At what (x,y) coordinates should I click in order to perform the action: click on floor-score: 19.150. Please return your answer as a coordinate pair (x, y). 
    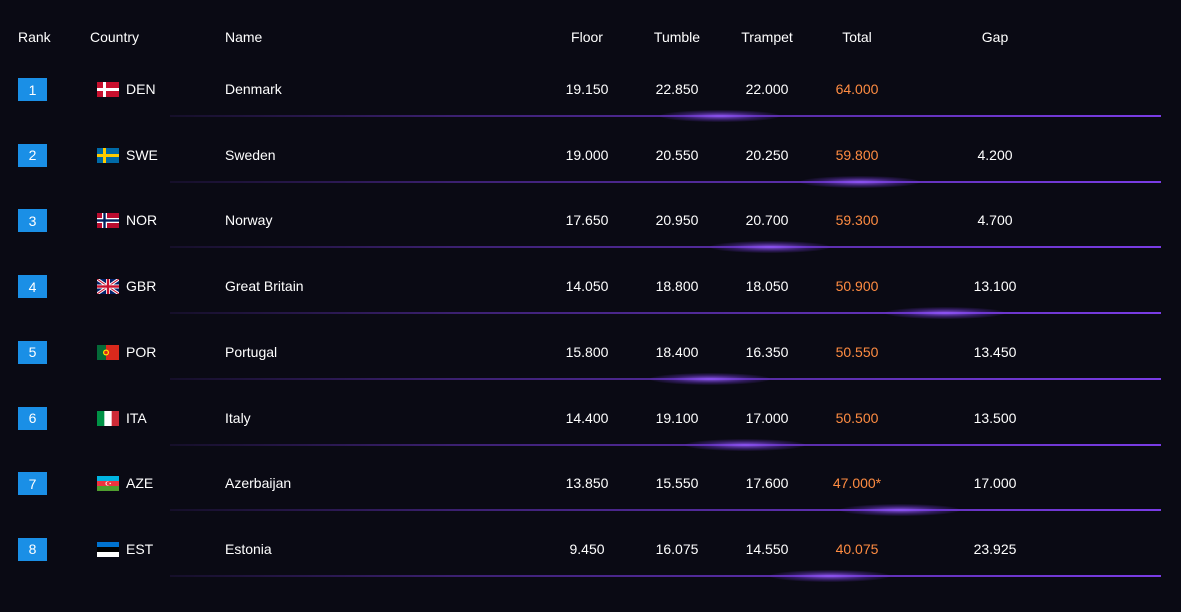
    Looking at the image, I should click on (587, 89).